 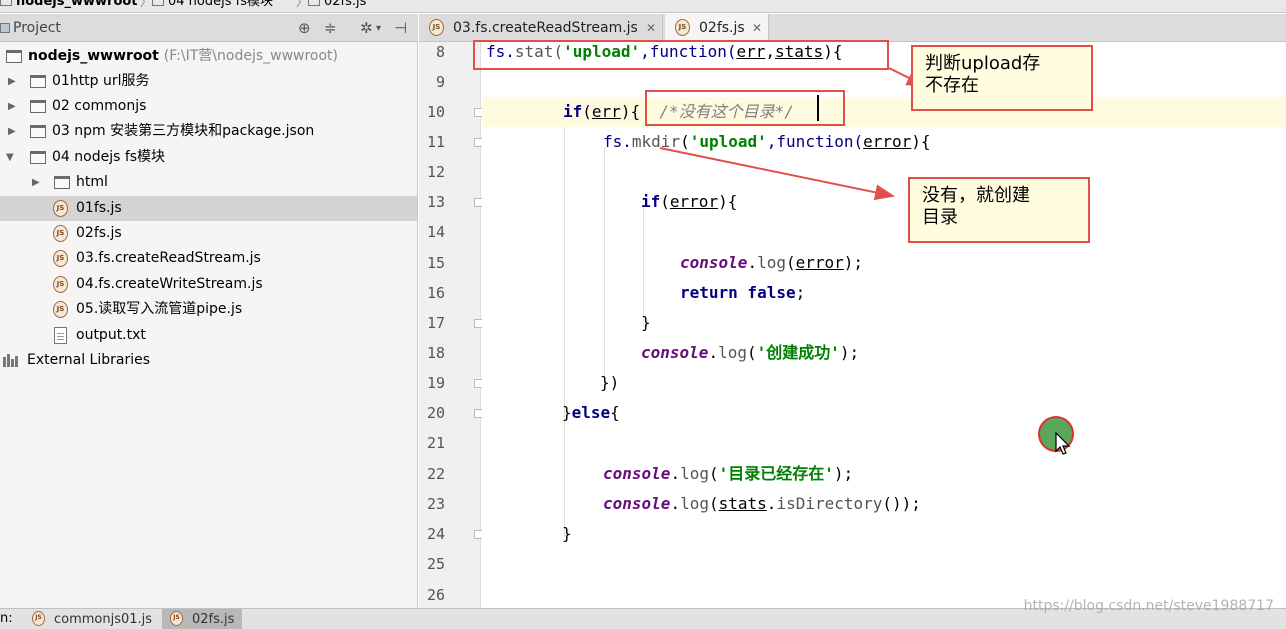 What do you see at coordinates (208, 182) in the screenshot?
I see `tree-item-html: ▶ html` at bounding box center [208, 182].